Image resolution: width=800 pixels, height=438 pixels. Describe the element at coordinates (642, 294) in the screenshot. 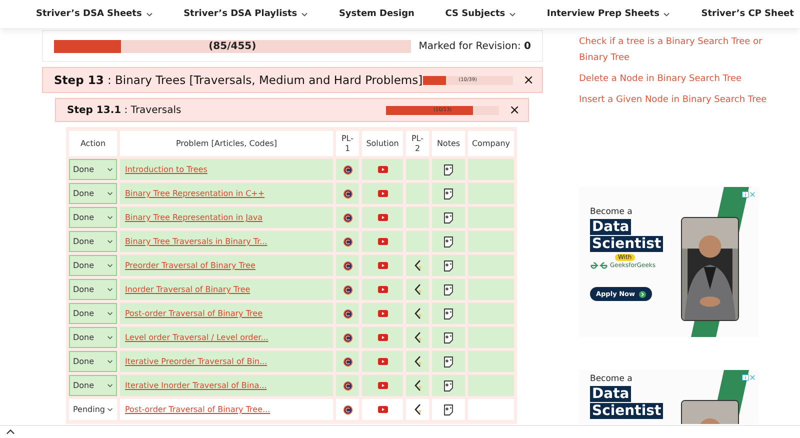

I see `arrow-right-icon` at that location.